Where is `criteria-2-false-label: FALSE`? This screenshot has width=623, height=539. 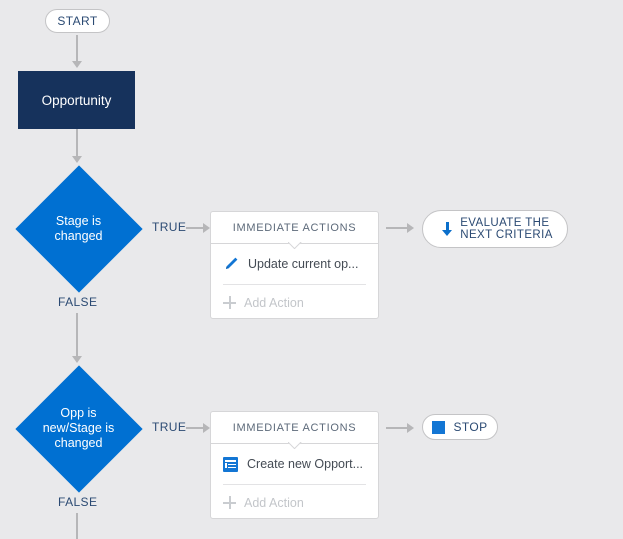
criteria-2-false-label: FALSE is located at coordinates (78, 502).